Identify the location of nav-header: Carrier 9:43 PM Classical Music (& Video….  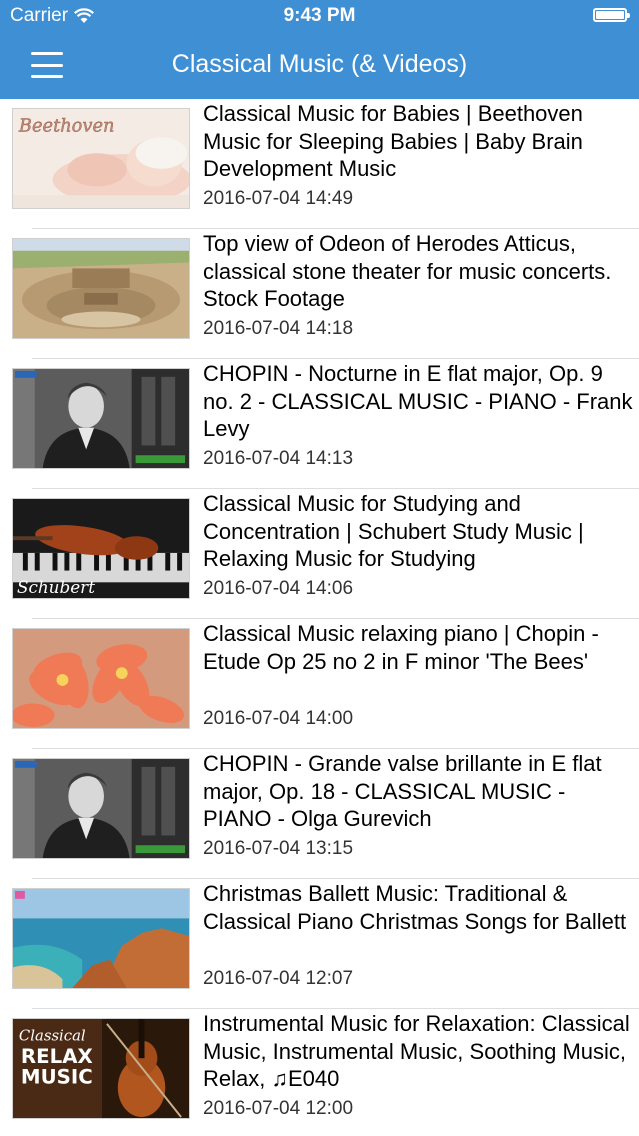
(319, 49).